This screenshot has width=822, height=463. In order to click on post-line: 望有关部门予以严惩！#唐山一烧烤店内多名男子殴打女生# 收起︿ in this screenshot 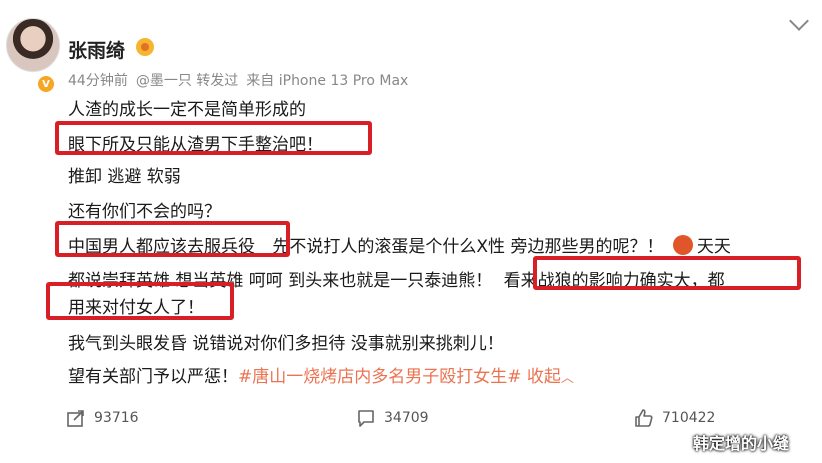, I will do `click(321, 374)`.